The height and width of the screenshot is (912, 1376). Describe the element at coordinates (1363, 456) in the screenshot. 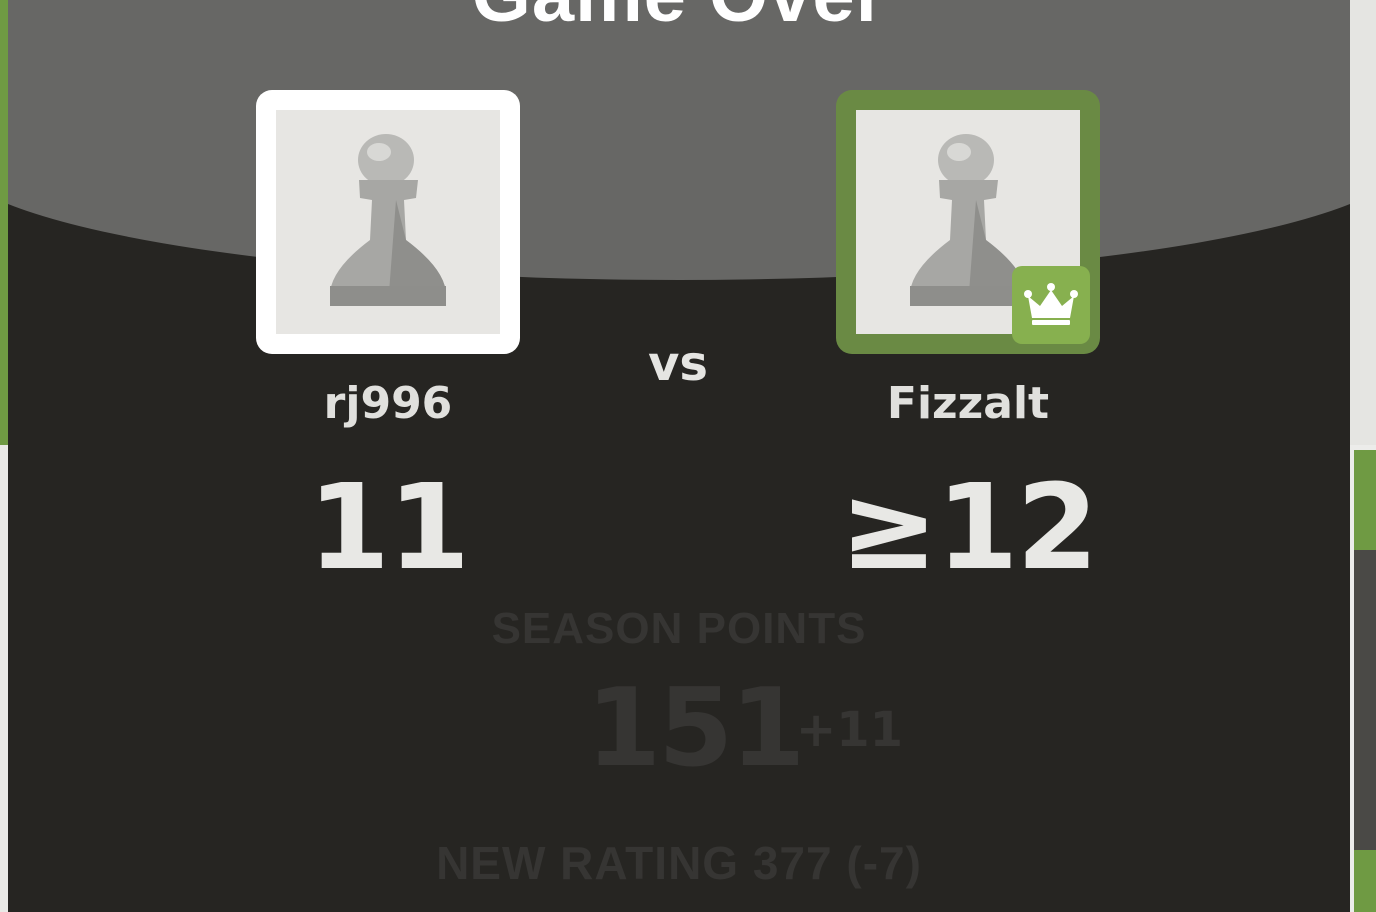

I see `background-board-right` at that location.